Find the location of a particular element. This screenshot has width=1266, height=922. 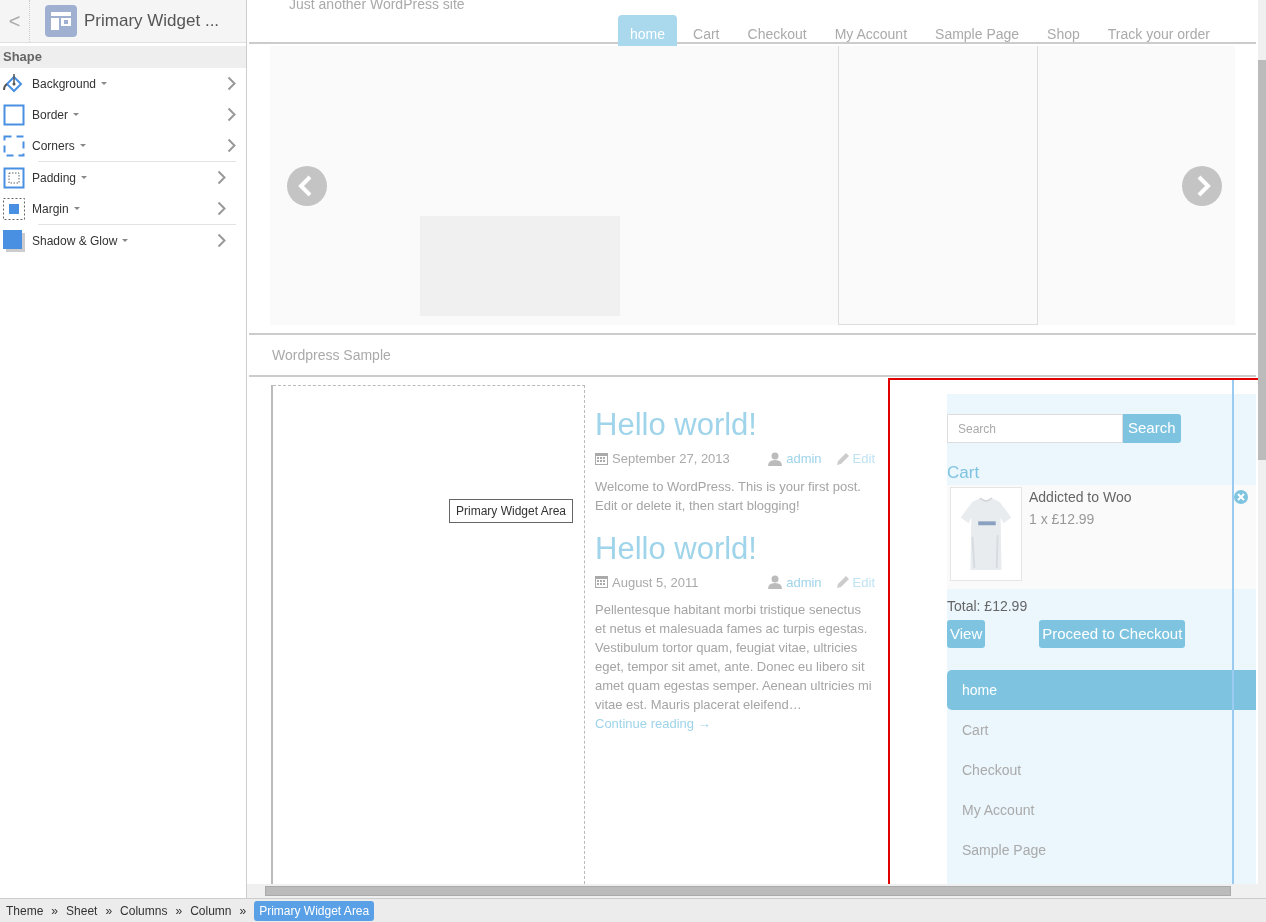

cart-item-price: 1 x £12.99 is located at coordinates (1062, 519).